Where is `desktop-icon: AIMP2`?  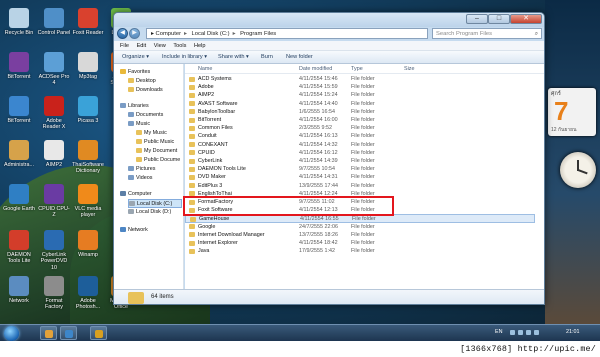 desktop-icon: AIMP2 is located at coordinates (54, 154).